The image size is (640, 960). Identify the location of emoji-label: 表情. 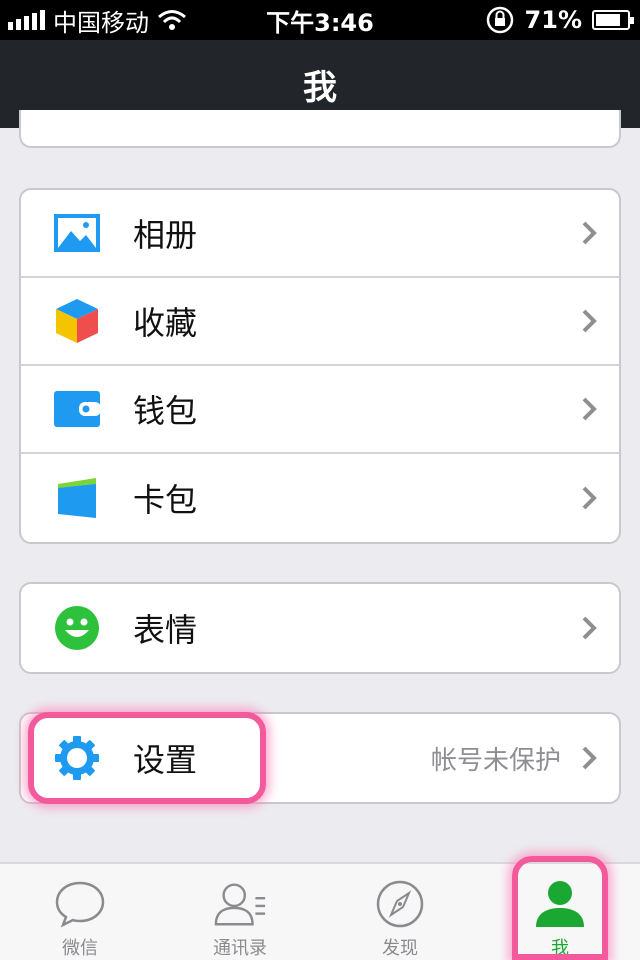
(165, 630).